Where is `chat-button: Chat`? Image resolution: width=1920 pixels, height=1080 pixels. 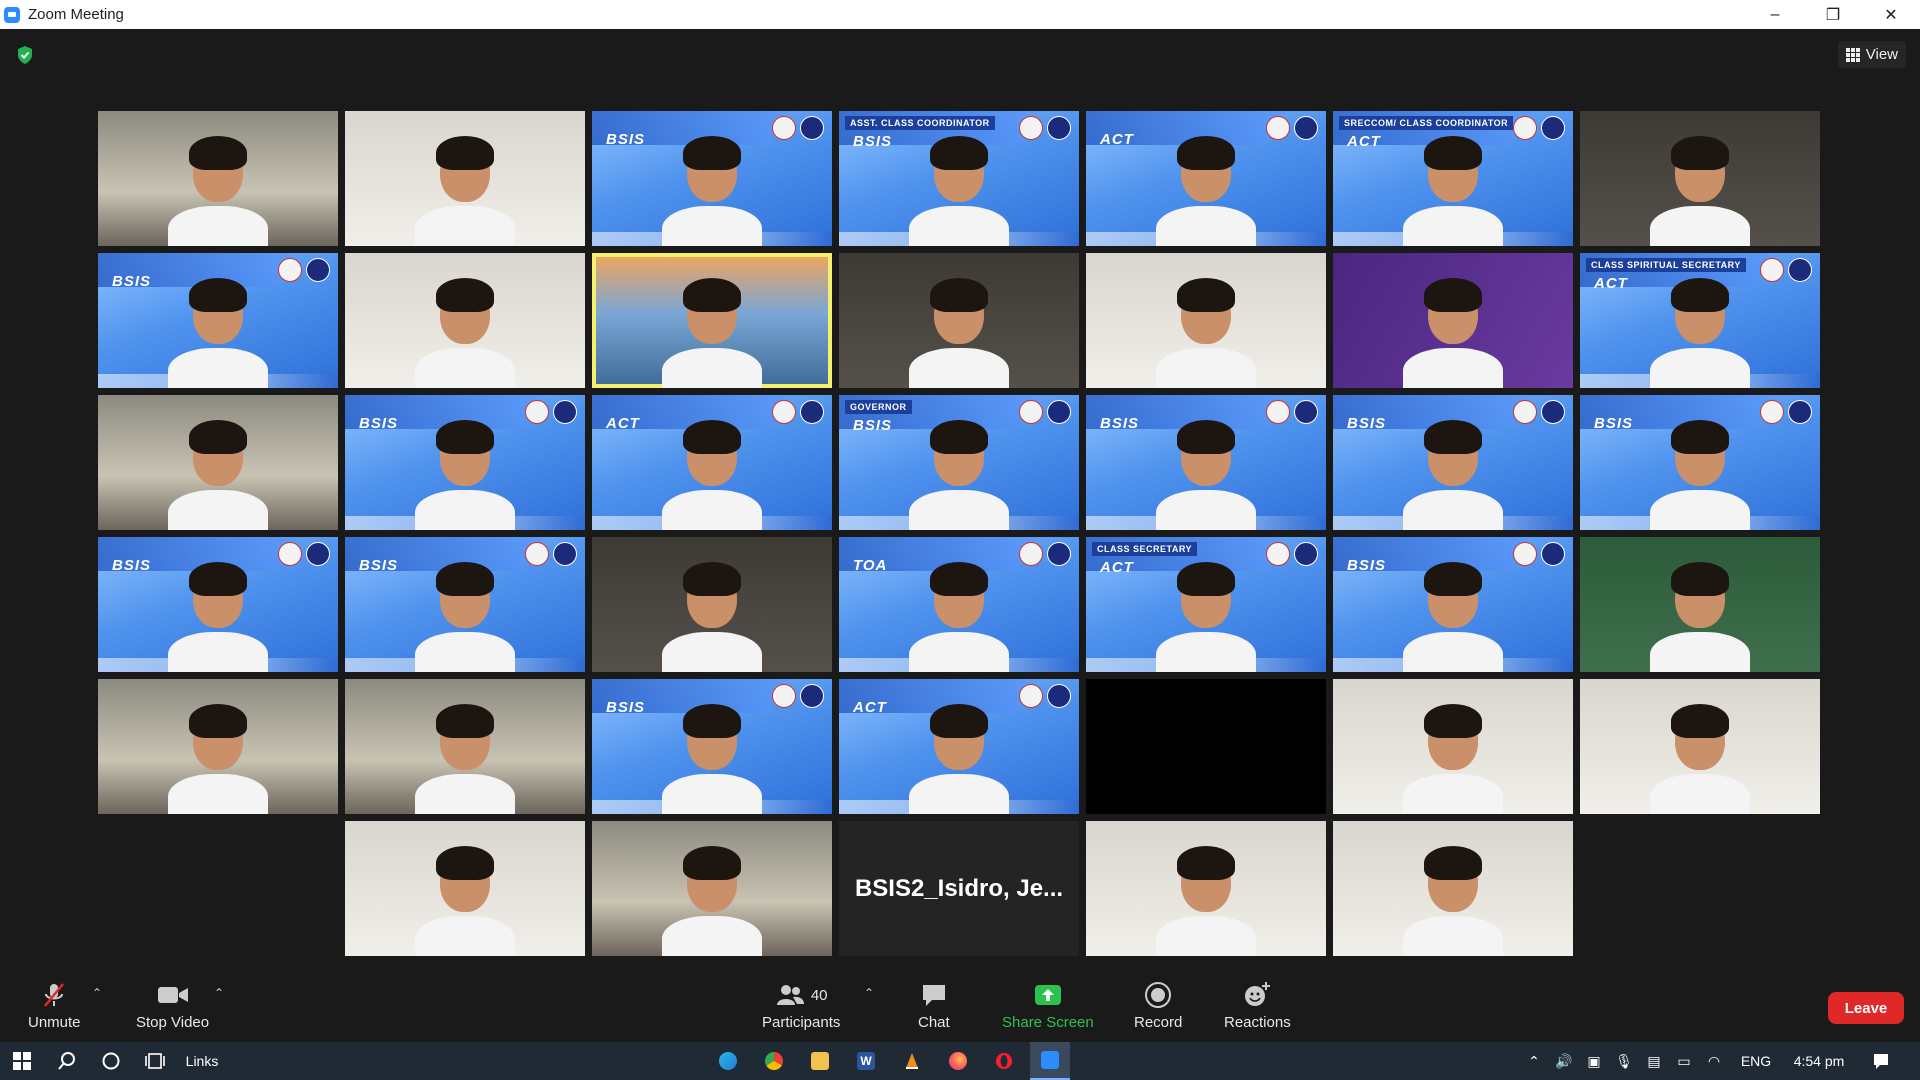 chat-button: Chat is located at coordinates (934, 1005).